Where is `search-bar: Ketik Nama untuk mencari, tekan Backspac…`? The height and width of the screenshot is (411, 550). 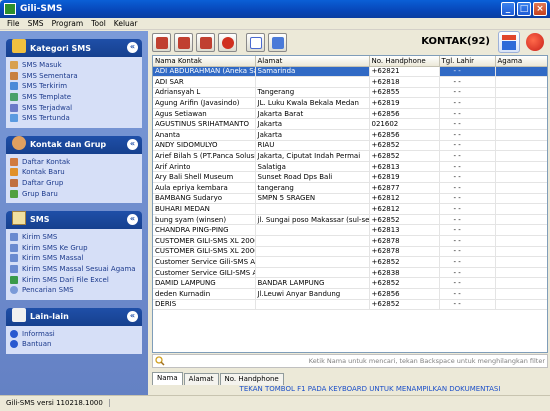 search-bar: Ketik Nama untuk mencari, tekan Backspac… is located at coordinates (350, 361).